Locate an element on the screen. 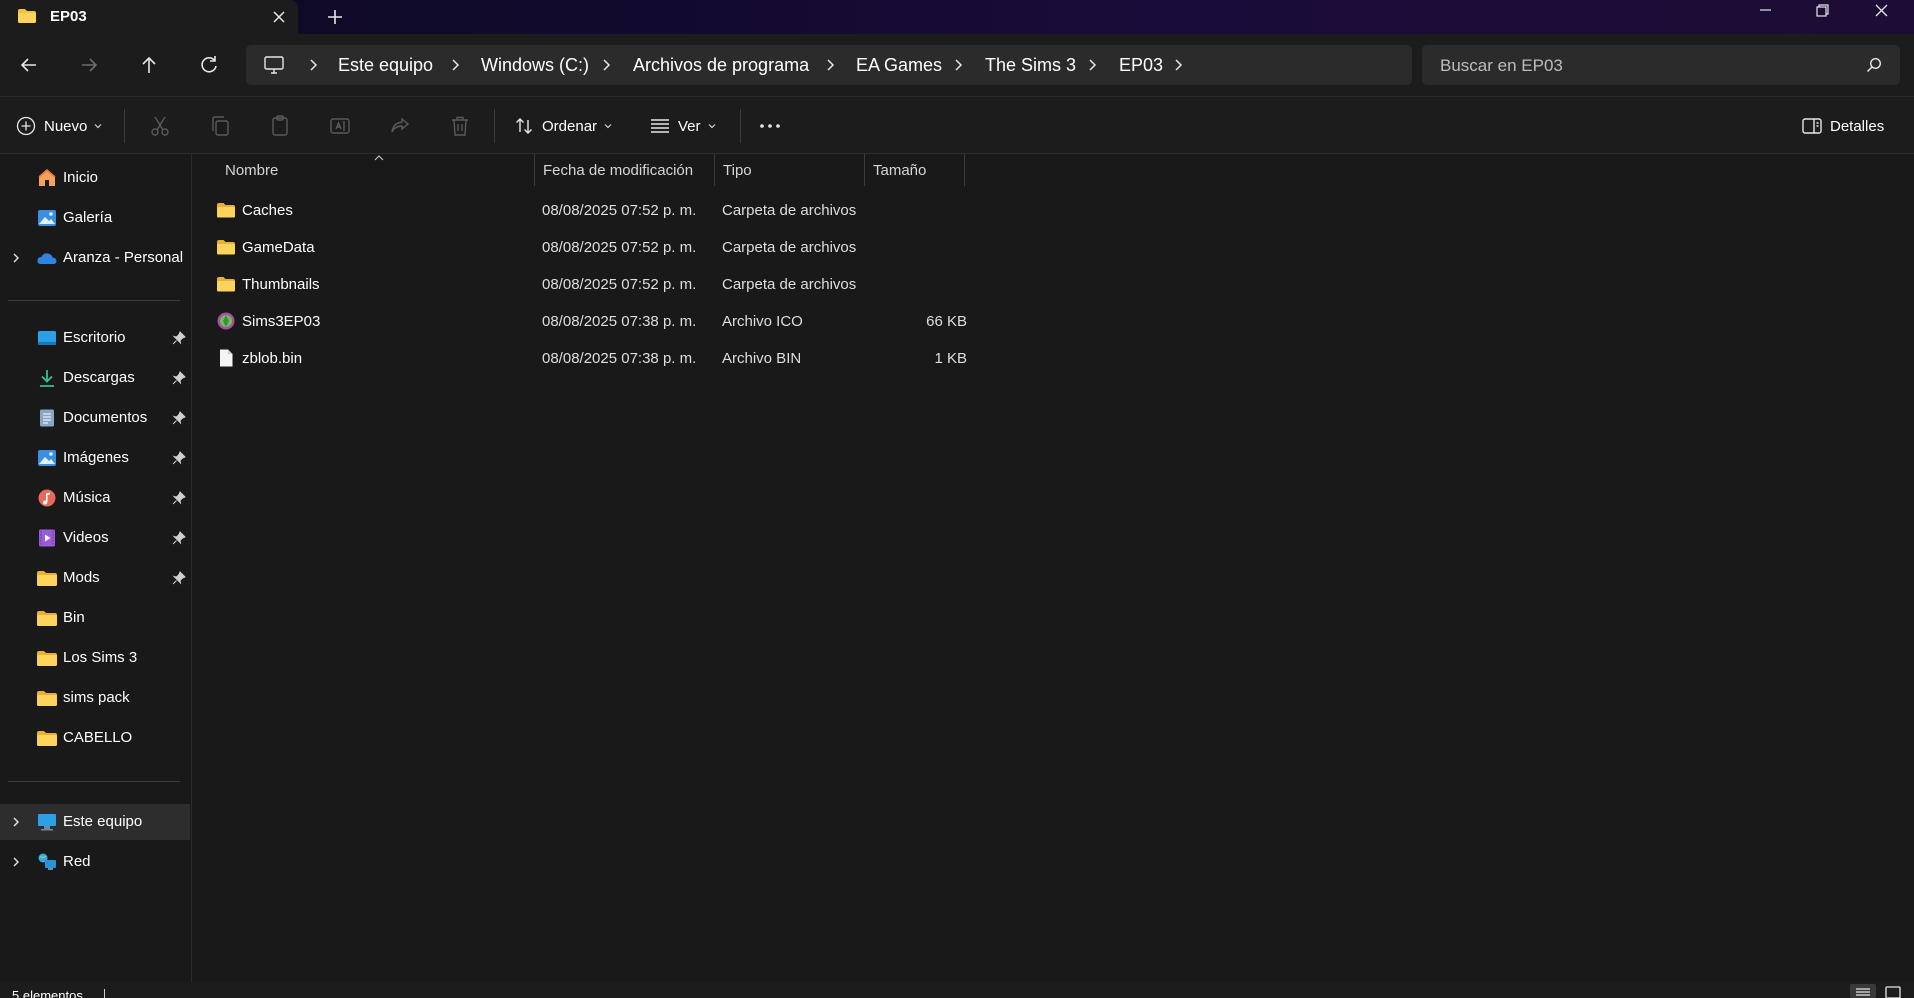 The height and width of the screenshot is (998, 1914). tab-title: EP03 is located at coordinates (68, 16).